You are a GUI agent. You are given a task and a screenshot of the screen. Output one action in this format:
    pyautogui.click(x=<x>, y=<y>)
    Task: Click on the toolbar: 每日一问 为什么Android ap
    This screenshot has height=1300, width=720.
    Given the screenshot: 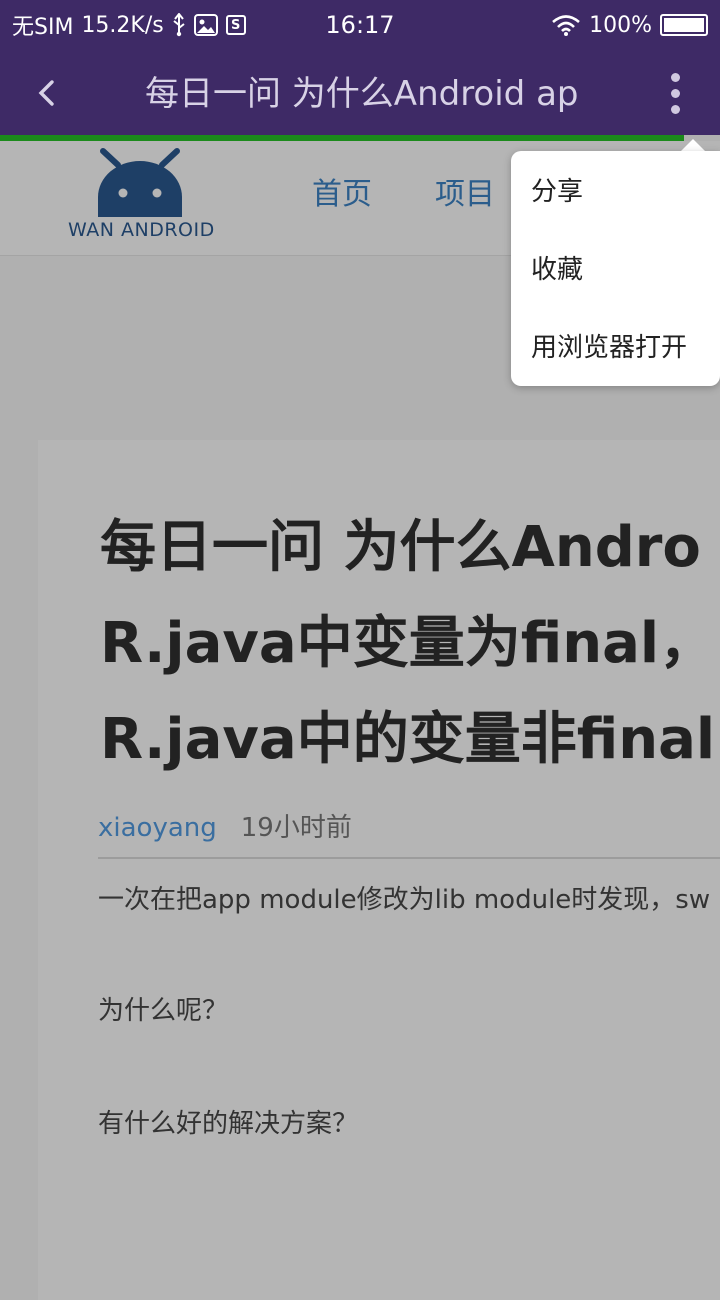 What is the action you would take?
    pyautogui.click(x=360, y=92)
    